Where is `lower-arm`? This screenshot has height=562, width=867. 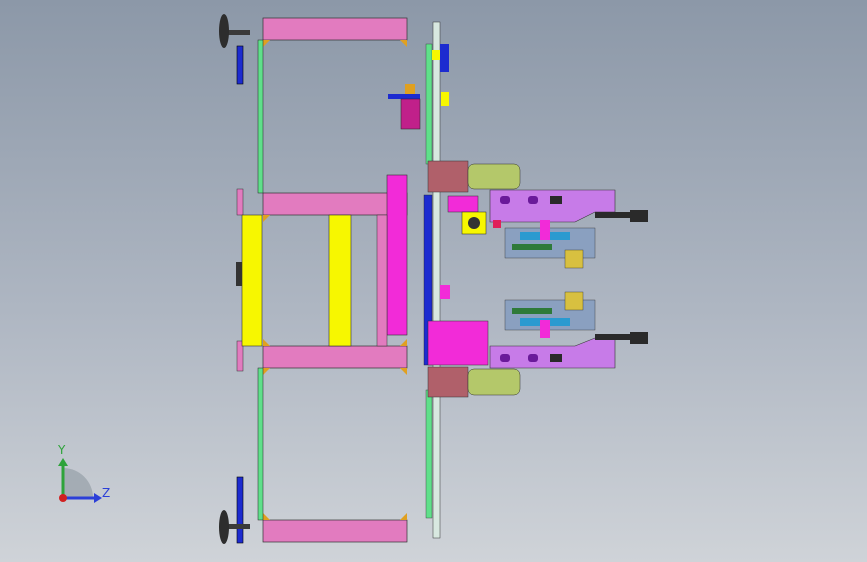 lower-arm is located at coordinates (568, 350).